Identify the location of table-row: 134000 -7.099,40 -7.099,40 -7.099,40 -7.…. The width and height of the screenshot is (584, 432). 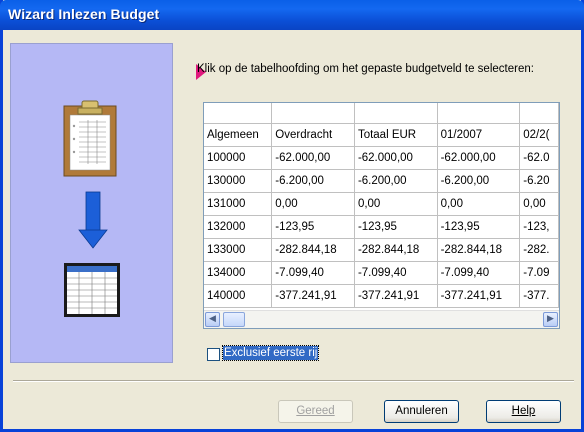
(381, 273).